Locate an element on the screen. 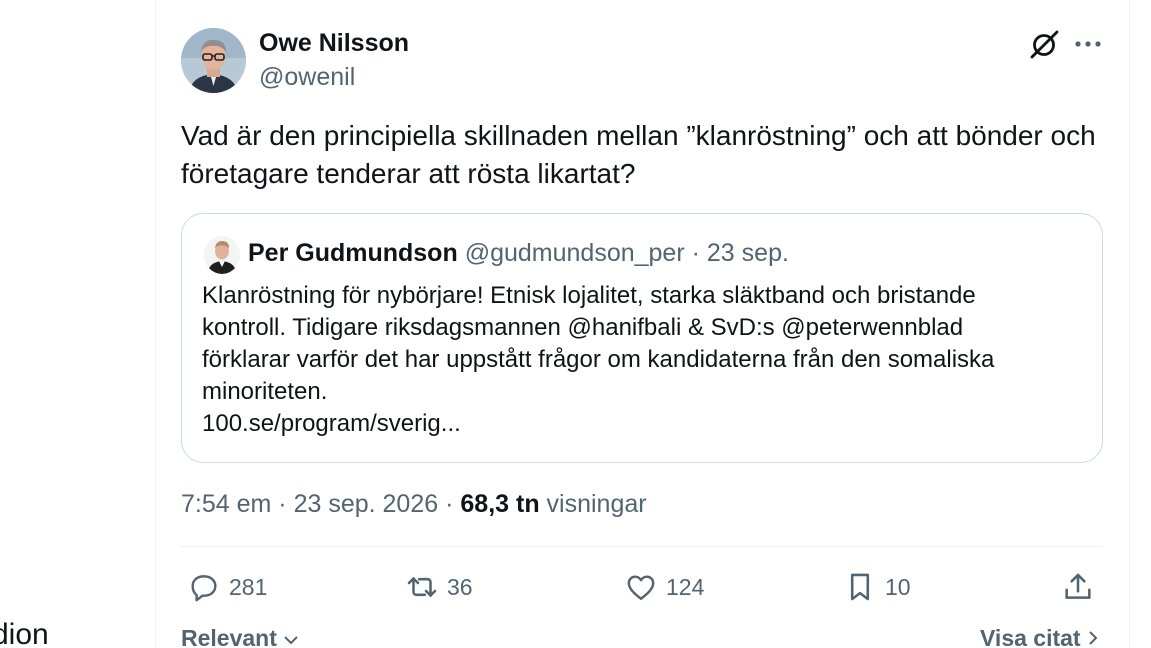 The width and height of the screenshot is (1151, 648). tweet-date: 23 sep. 2026 is located at coordinates (366, 504).